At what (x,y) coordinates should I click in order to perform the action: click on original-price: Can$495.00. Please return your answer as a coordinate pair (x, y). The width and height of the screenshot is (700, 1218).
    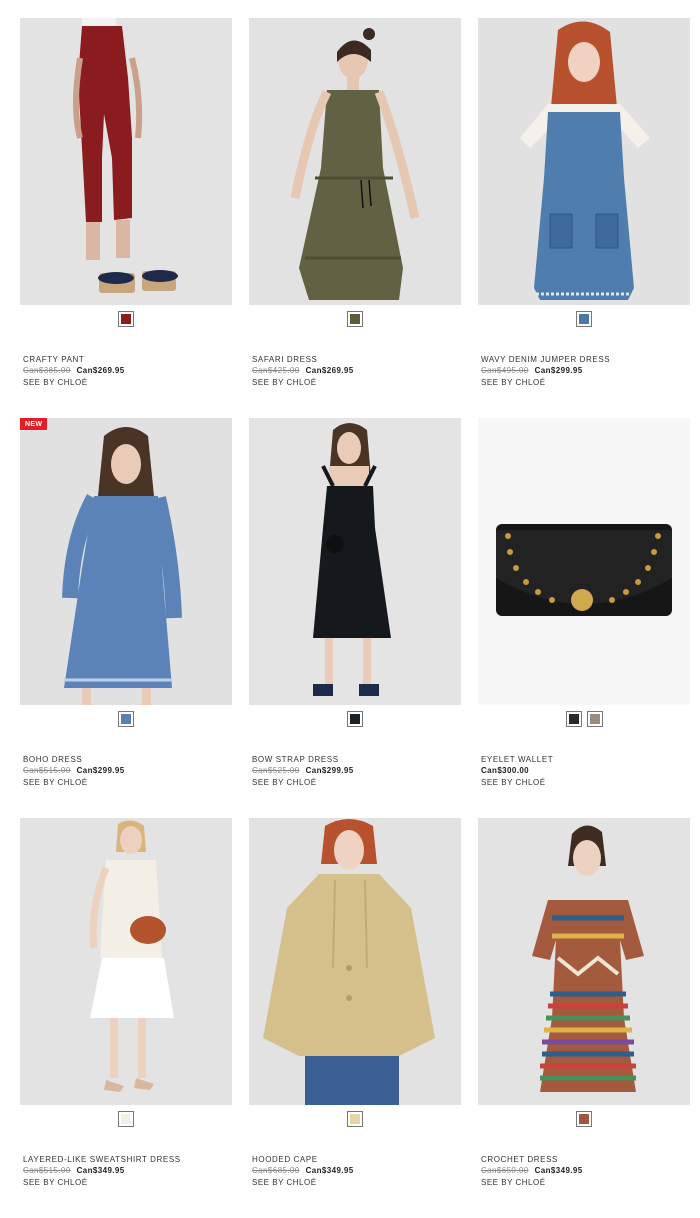
    Looking at the image, I should click on (505, 370).